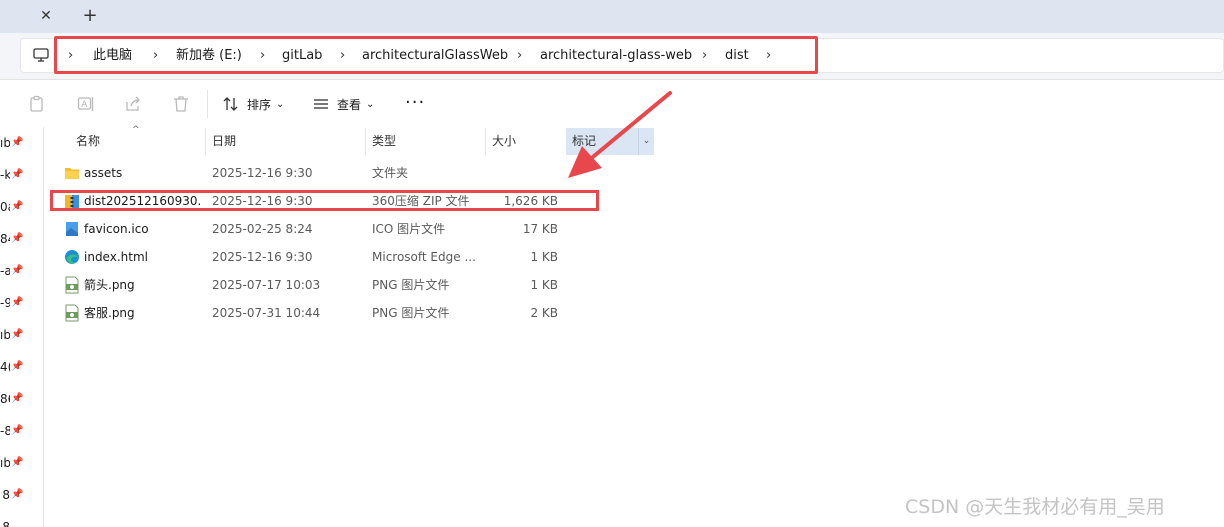 This screenshot has height=527, width=1224. What do you see at coordinates (321, 104) in the screenshot?
I see `view-icon` at bounding box center [321, 104].